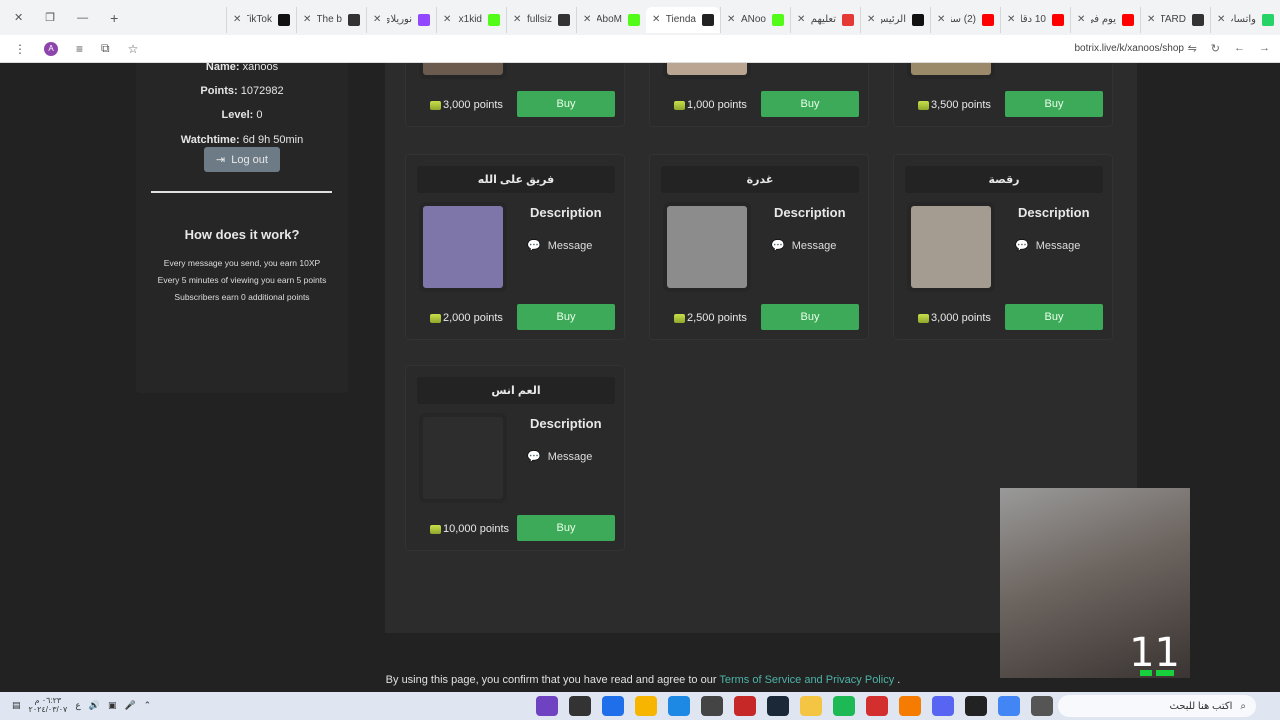 The height and width of the screenshot is (720, 1280). Describe the element at coordinates (466, 318) in the screenshot. I see `item-price: 2,000 points` at that location.